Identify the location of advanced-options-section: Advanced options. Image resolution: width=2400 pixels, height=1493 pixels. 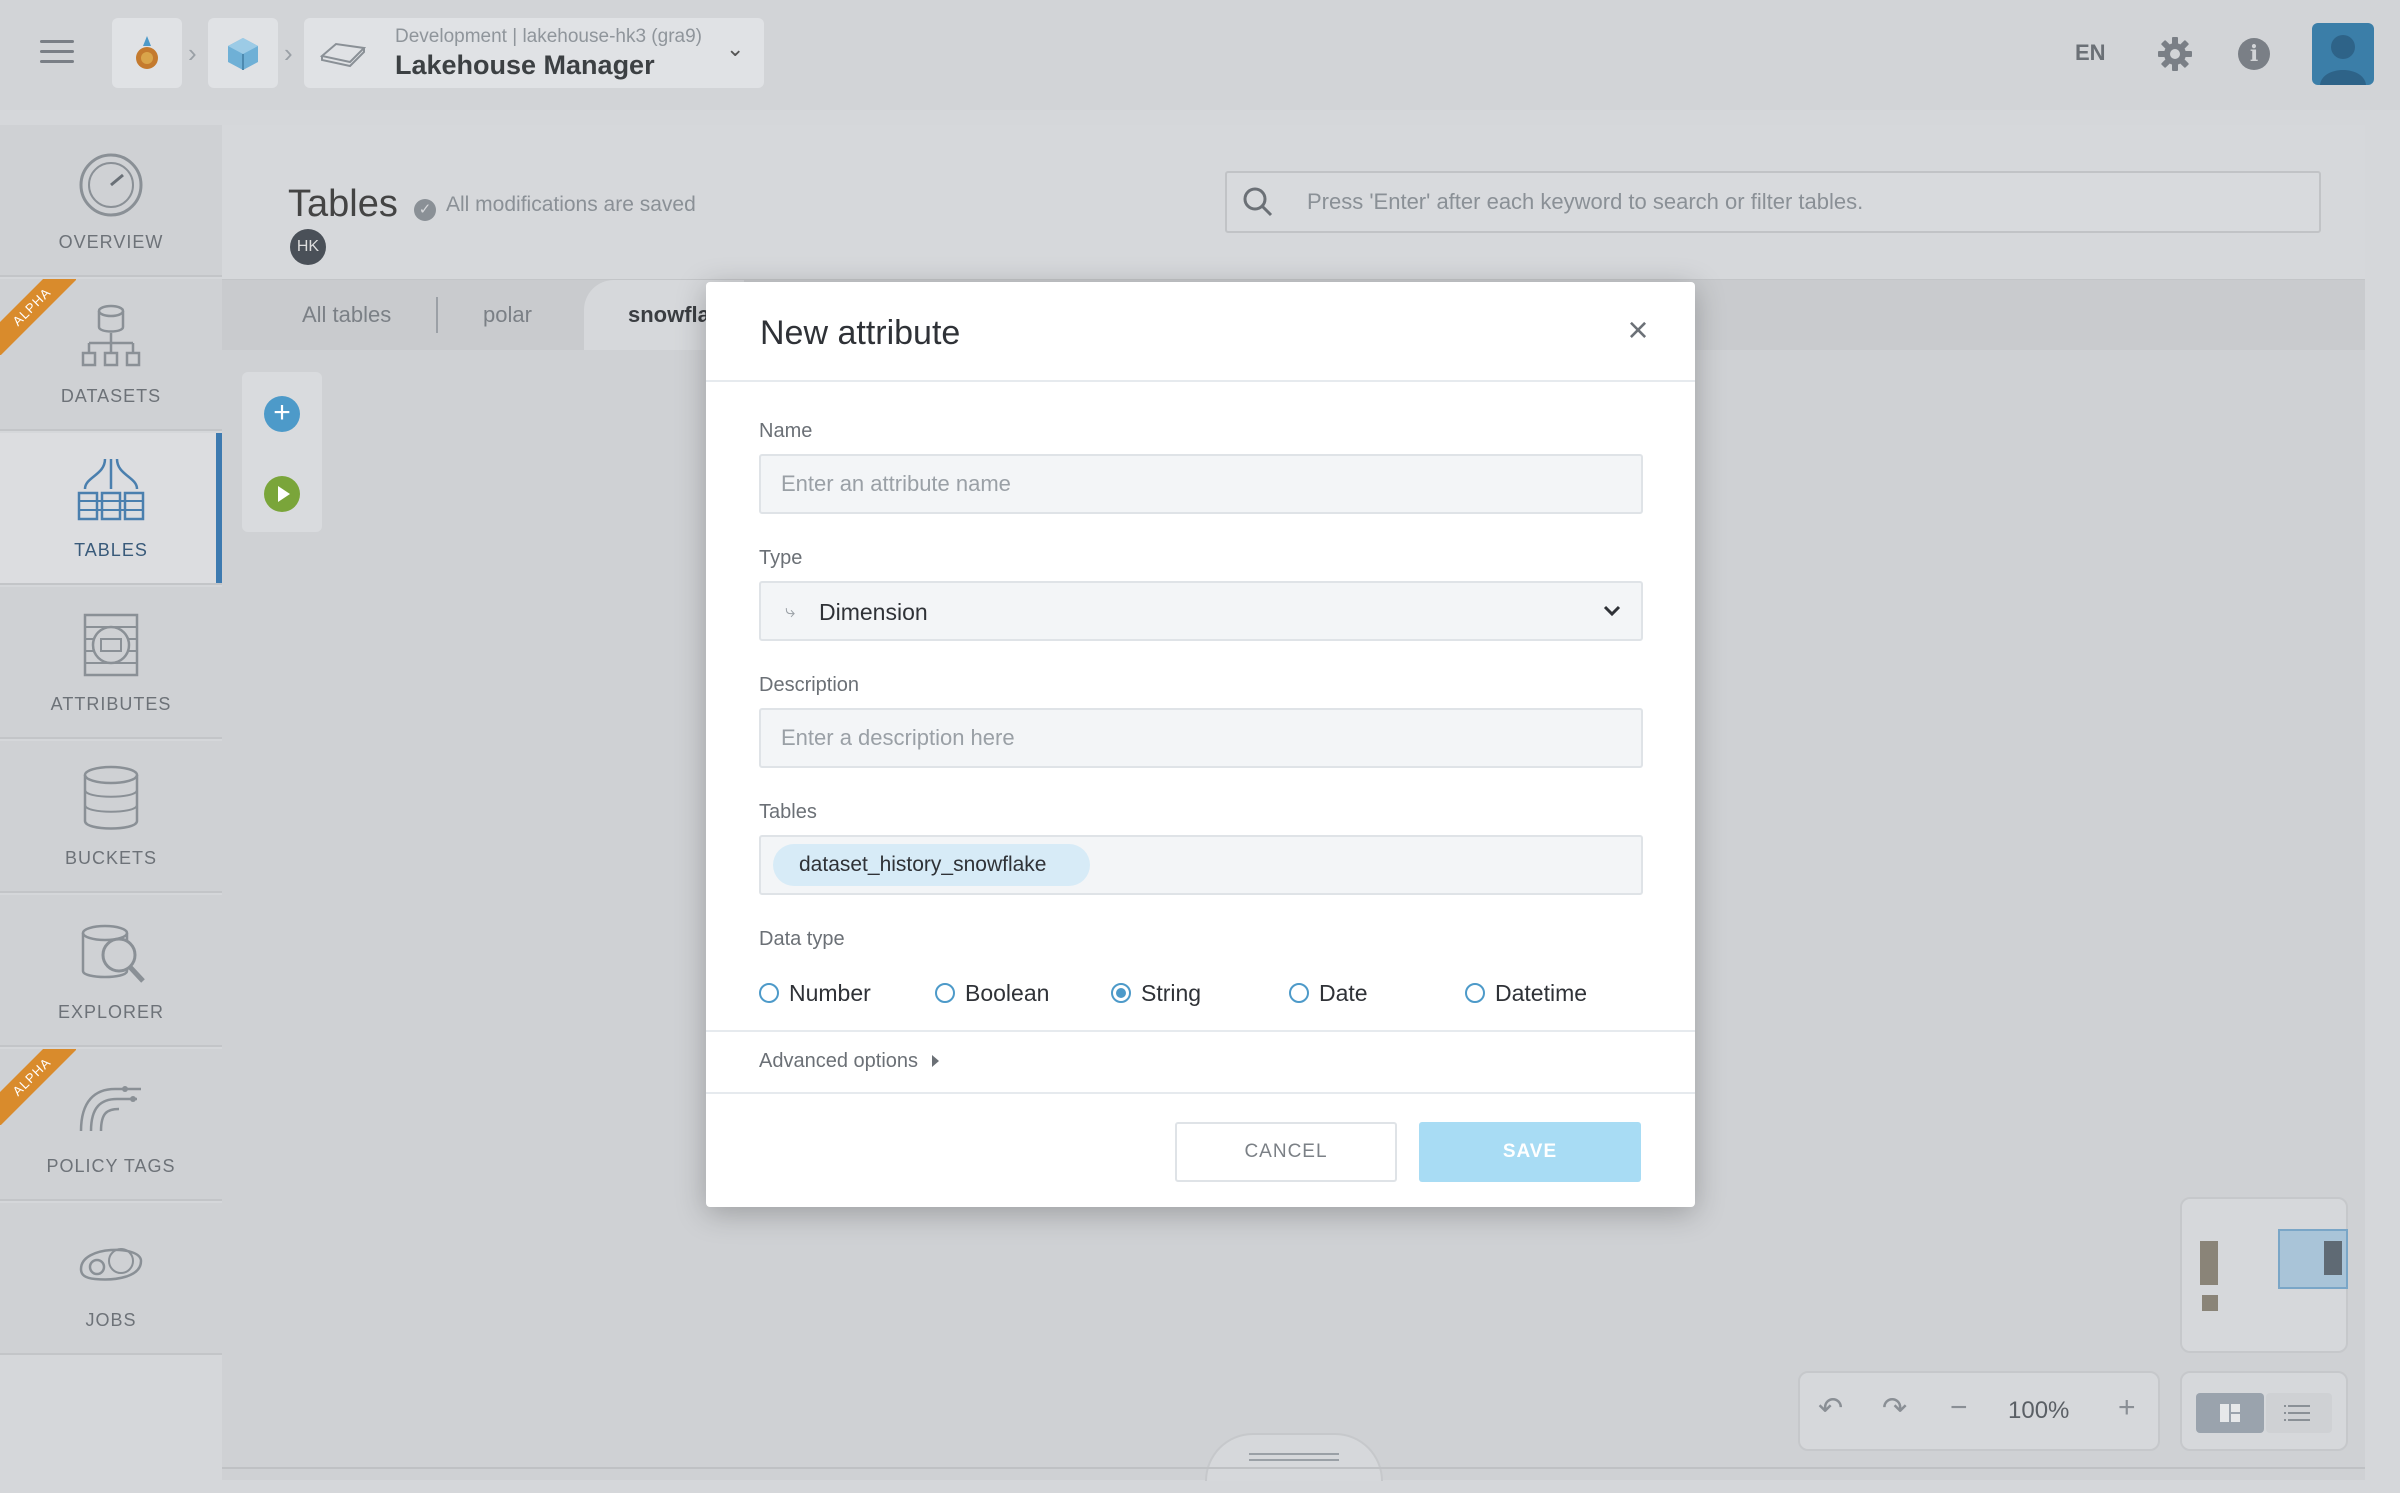
(1200, 1062).